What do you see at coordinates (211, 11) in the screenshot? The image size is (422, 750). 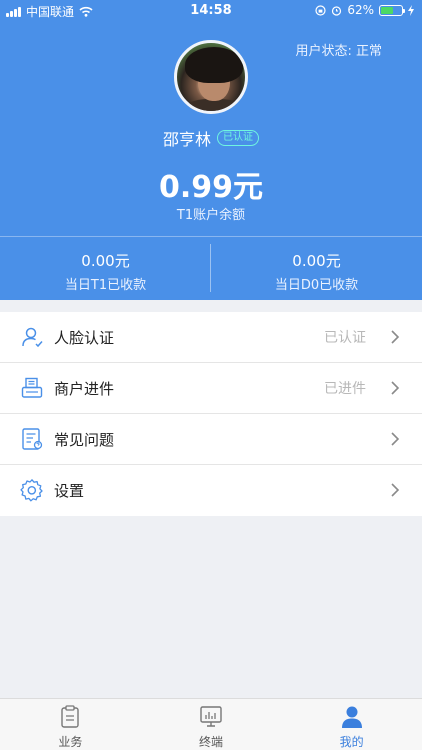 I see `status-bar: 中国联通 14:58 62%` at bounding box center [211, 11].